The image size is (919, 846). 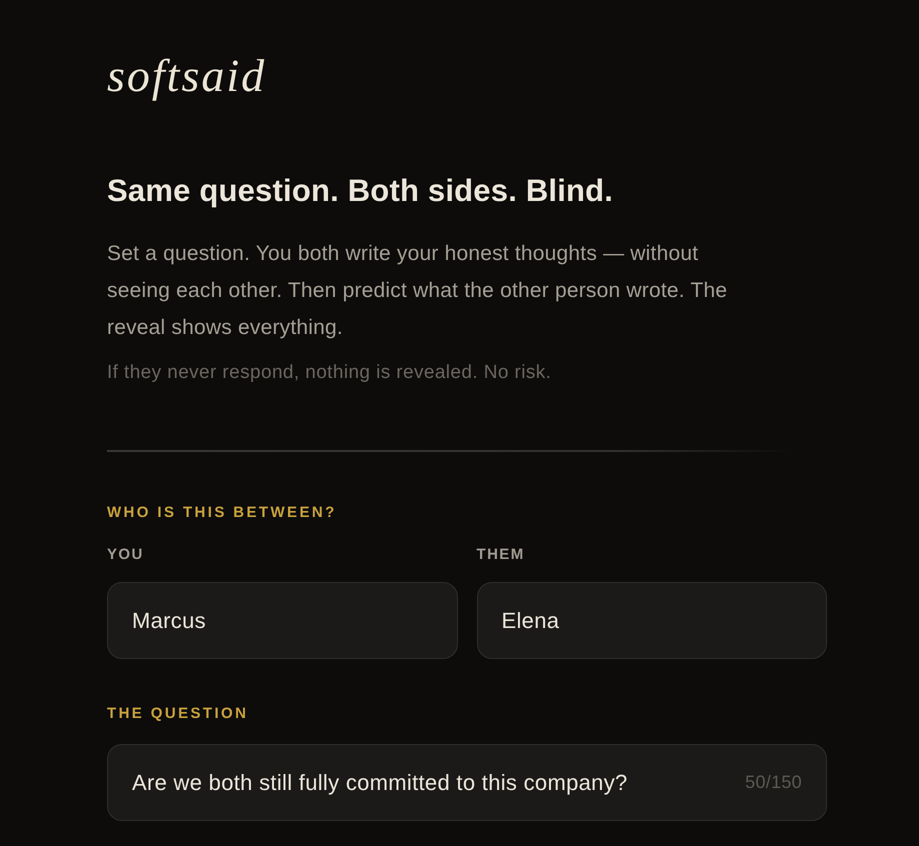 I want to click on reassurance-note: If they never respond, nothing is revealed. No risk., so click(x=329, y=373).